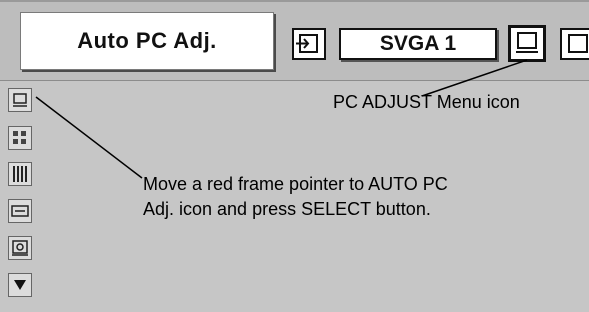 This screenshot has width=589, height=312. Describe the element at coordinates (474, 78) in the screenshot. I see `pc-adjust-leader-line` at that location.